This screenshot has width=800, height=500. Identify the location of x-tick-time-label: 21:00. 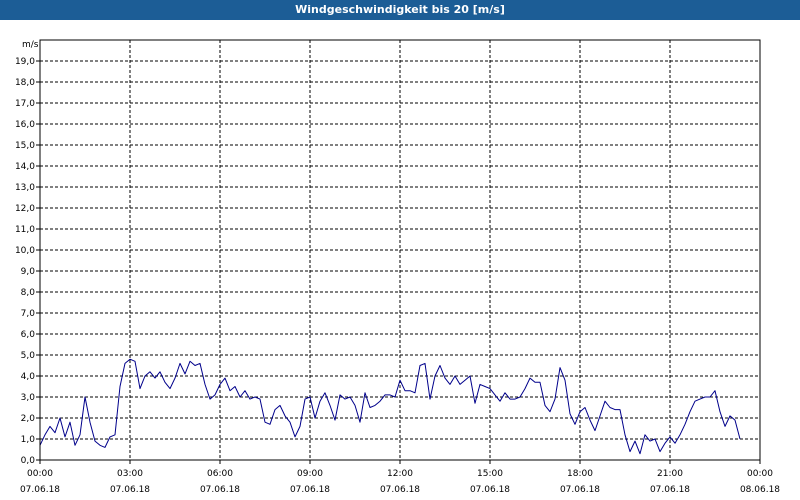
(670, 474).